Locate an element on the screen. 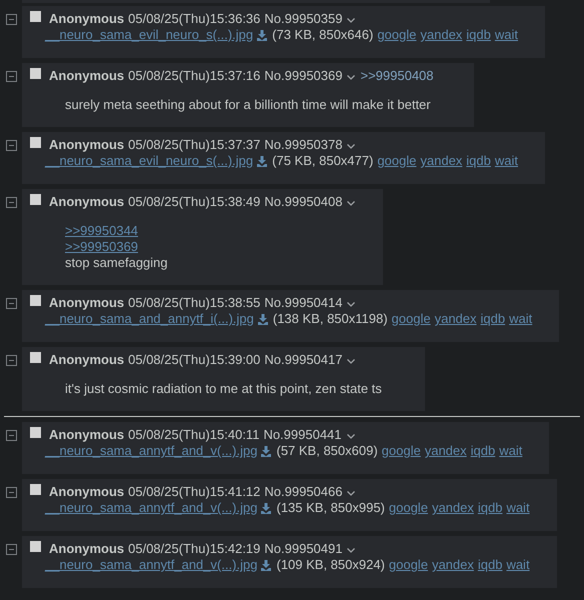  post-number: No.99950378 is located at coordinates (303, 145).